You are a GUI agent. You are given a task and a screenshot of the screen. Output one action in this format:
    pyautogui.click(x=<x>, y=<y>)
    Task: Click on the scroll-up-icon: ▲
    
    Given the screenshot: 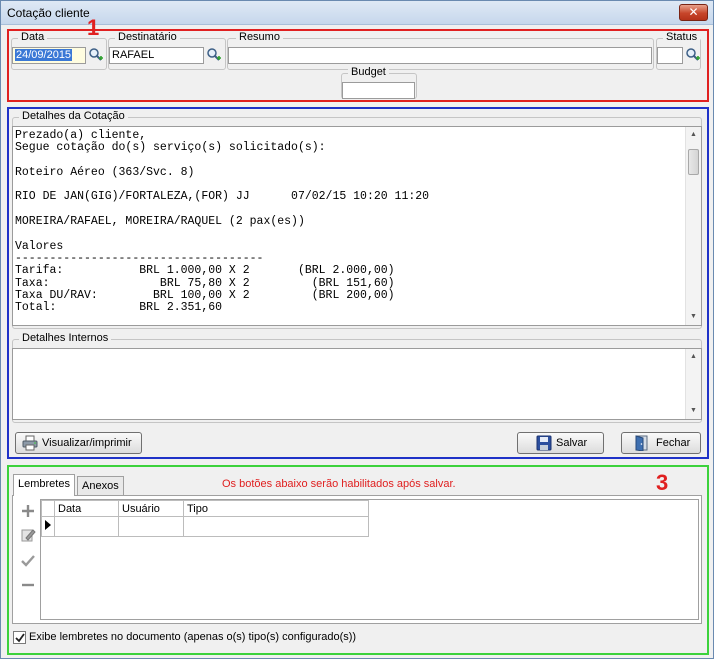 What is the action you would take?
    pyautogui.click(x=693, y=135)
    